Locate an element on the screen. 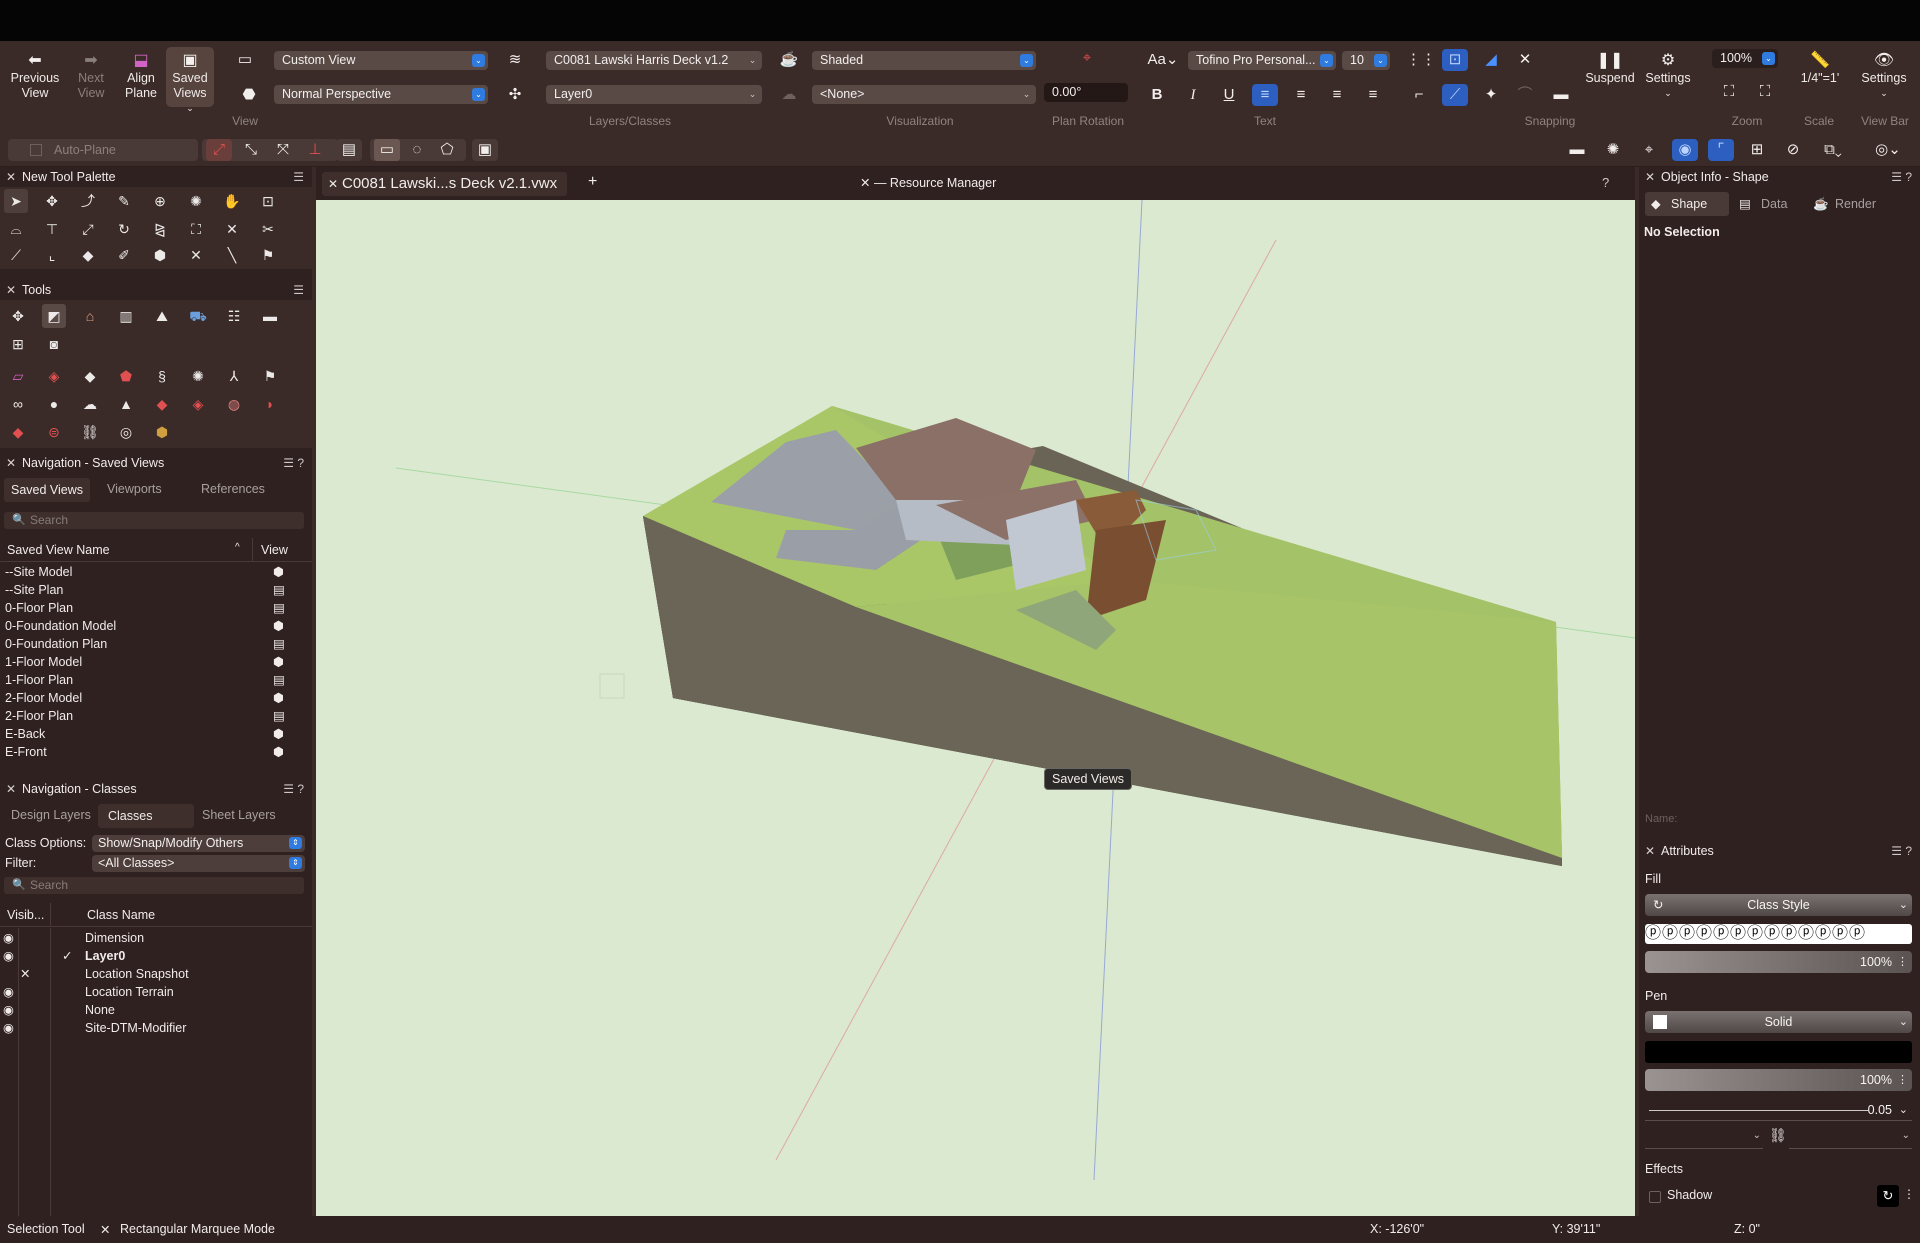 The width and height of the screenshot is (1920, 1243). view-bar-settings-button: 👁 Settings ⌄ is located at coordinates (1884, 76).